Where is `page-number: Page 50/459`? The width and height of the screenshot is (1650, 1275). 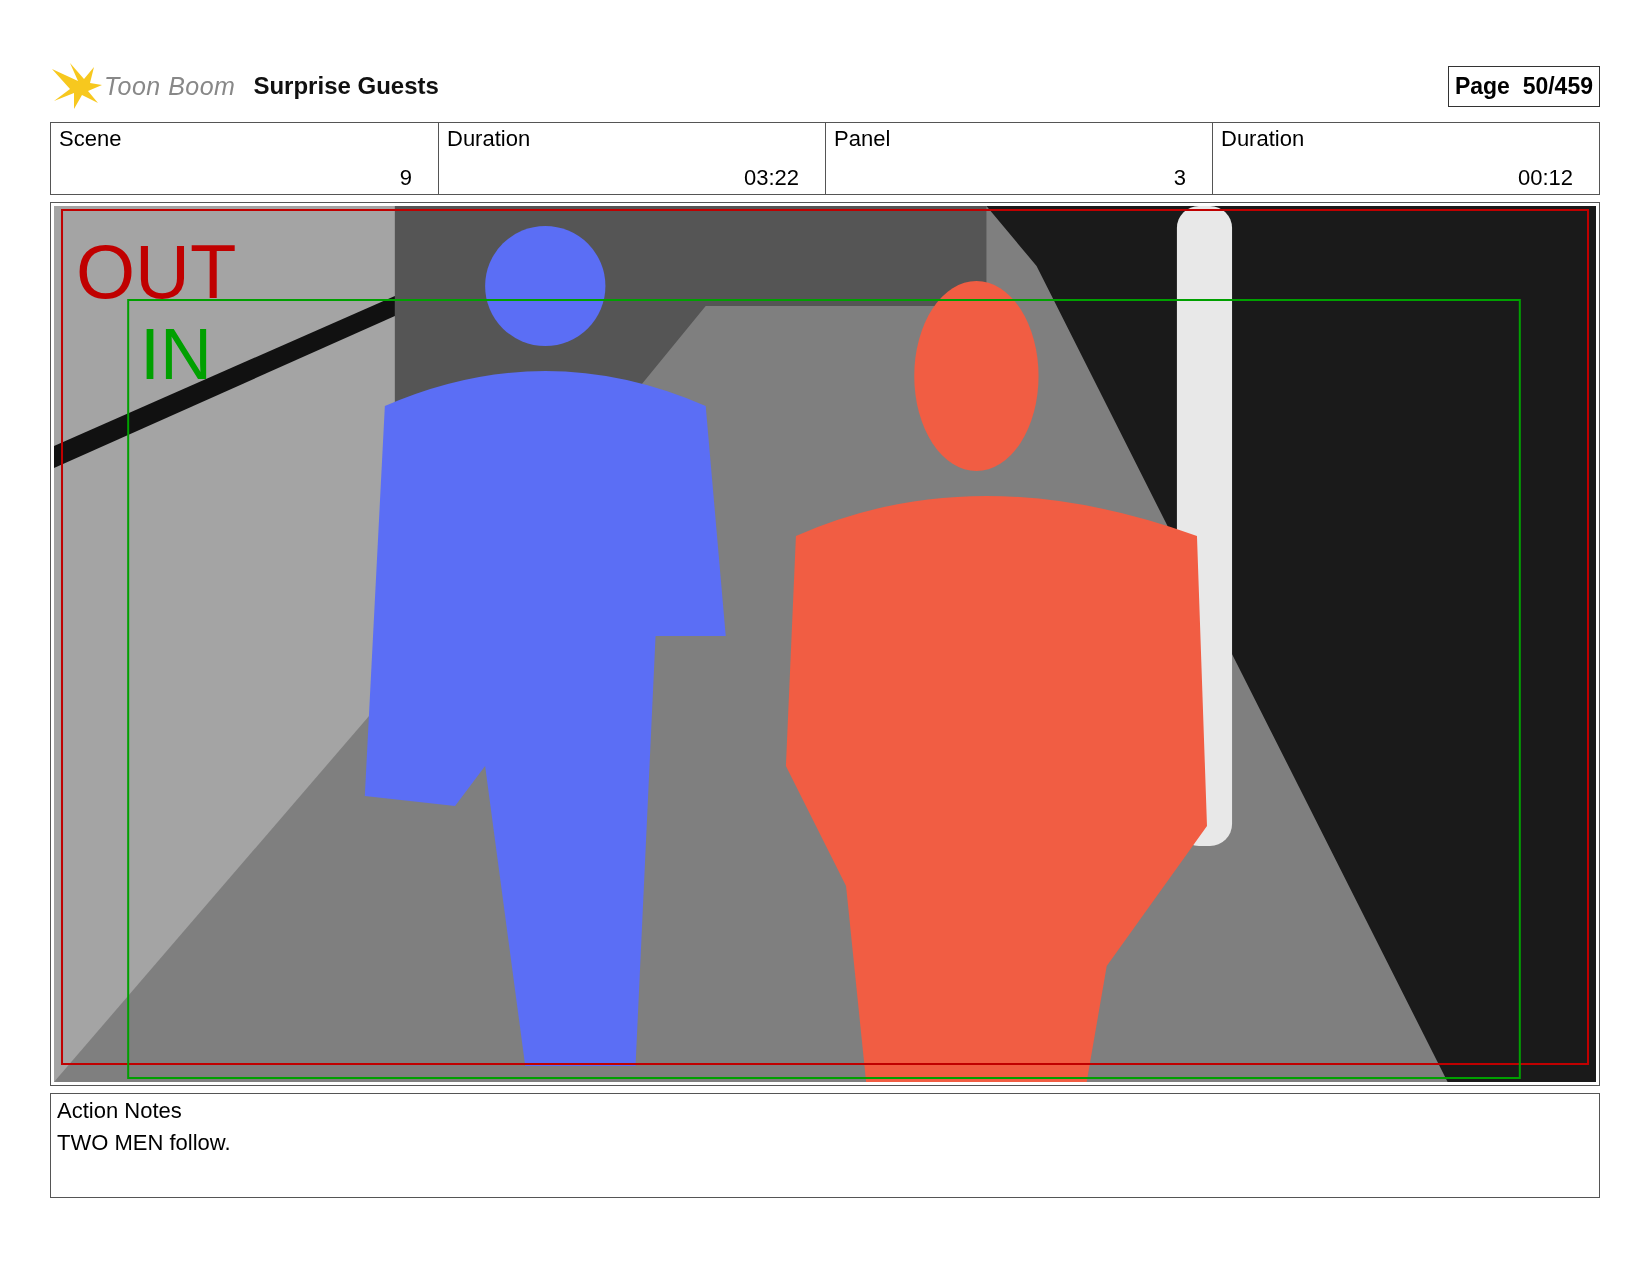
page-number: Page 50/459 is located at coordinates (1523, 86).